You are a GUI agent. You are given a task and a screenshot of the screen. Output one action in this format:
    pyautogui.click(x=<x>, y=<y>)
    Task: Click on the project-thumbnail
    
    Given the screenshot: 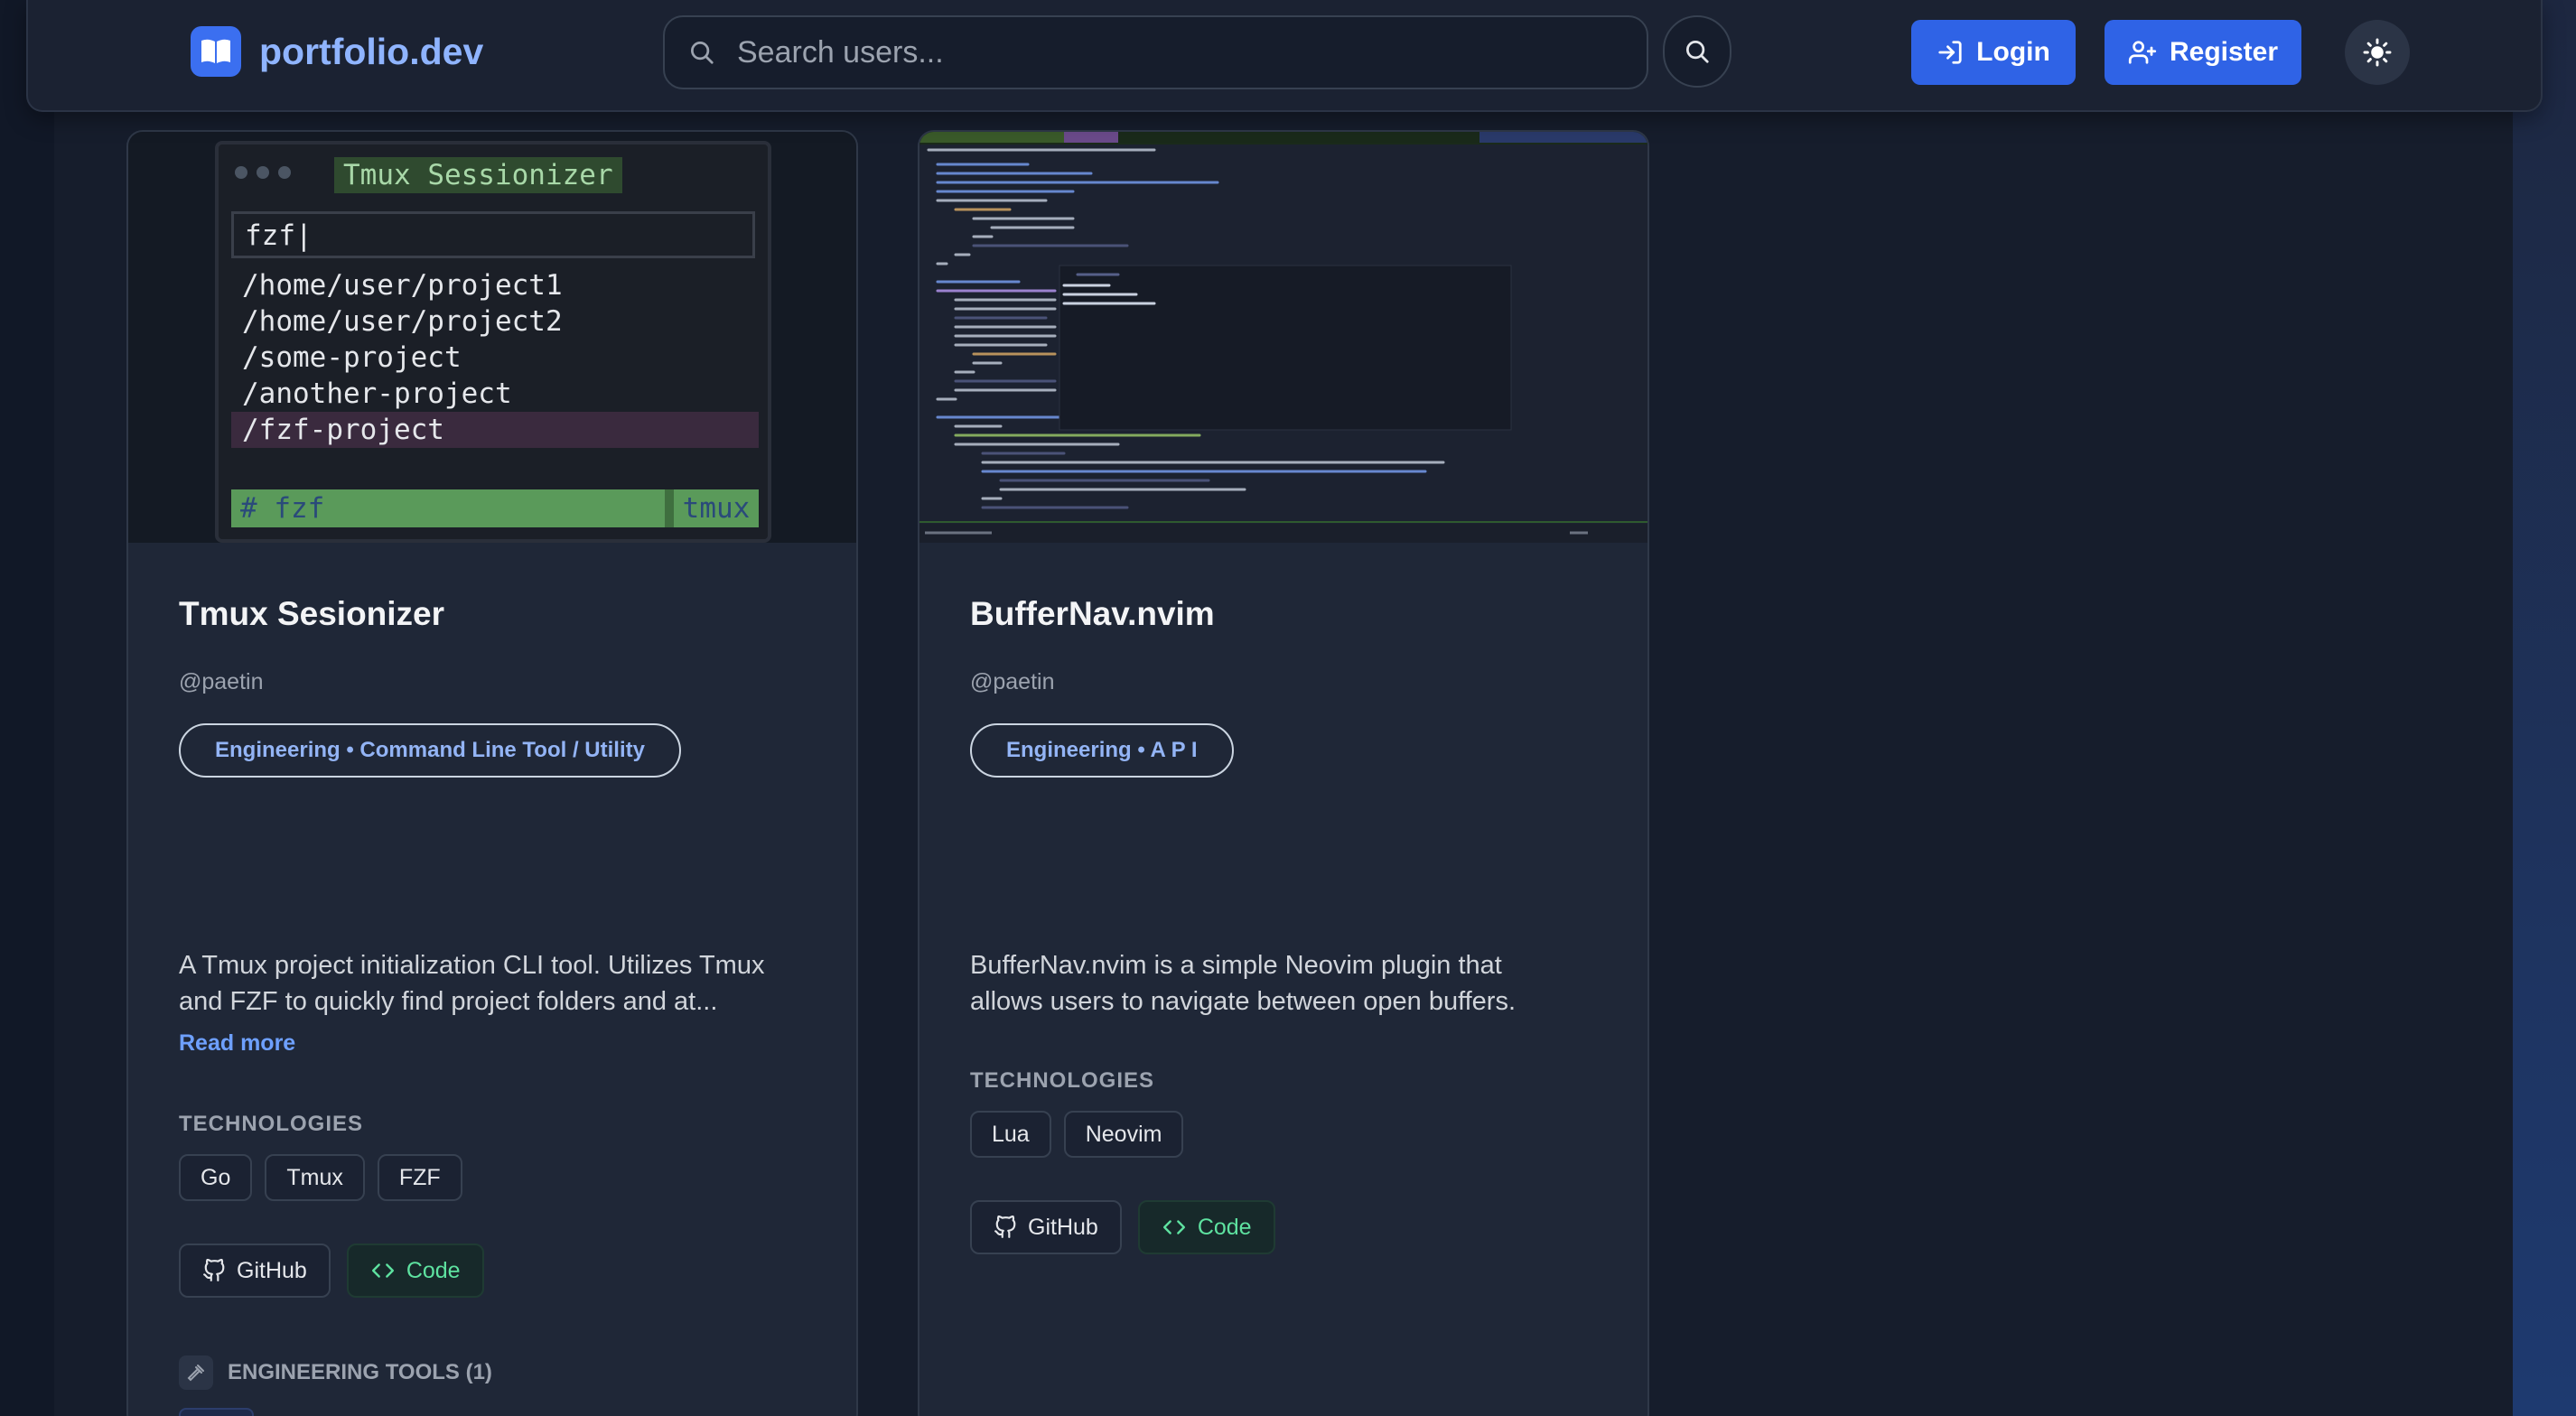 What is the action you would take?
    pyautogui.click(x=1283, y=337)
    